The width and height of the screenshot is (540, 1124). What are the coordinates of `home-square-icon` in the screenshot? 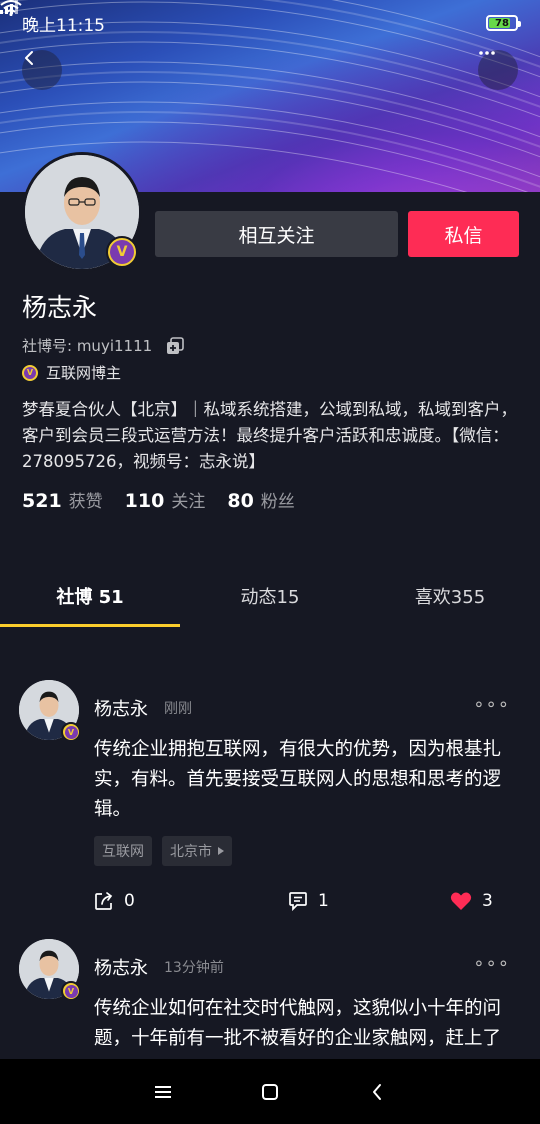 It's located at (269, 1091).